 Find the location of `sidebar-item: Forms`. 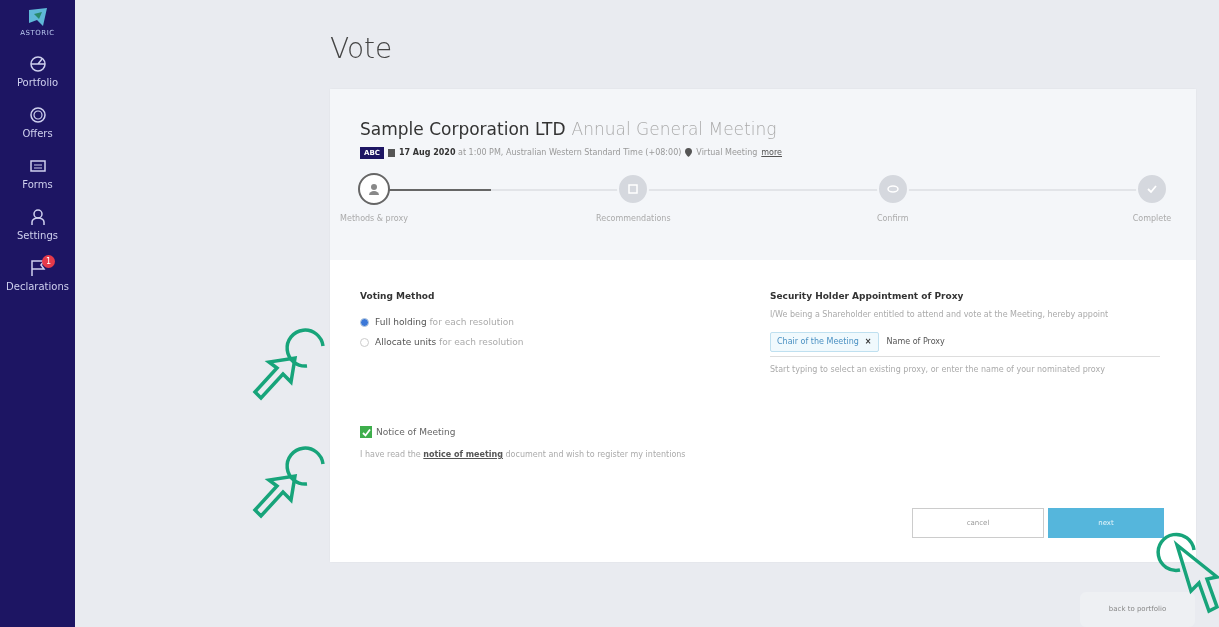

sidebar-item: Forms is located at coordinates (37, 174).